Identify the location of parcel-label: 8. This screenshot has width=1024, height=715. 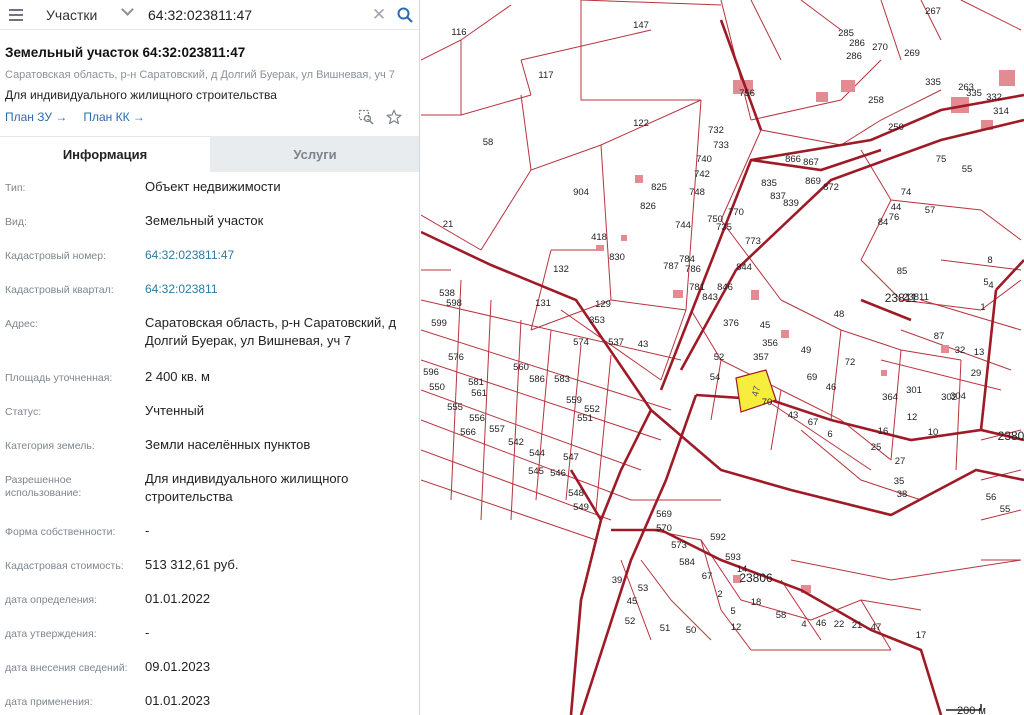
(989, 260).